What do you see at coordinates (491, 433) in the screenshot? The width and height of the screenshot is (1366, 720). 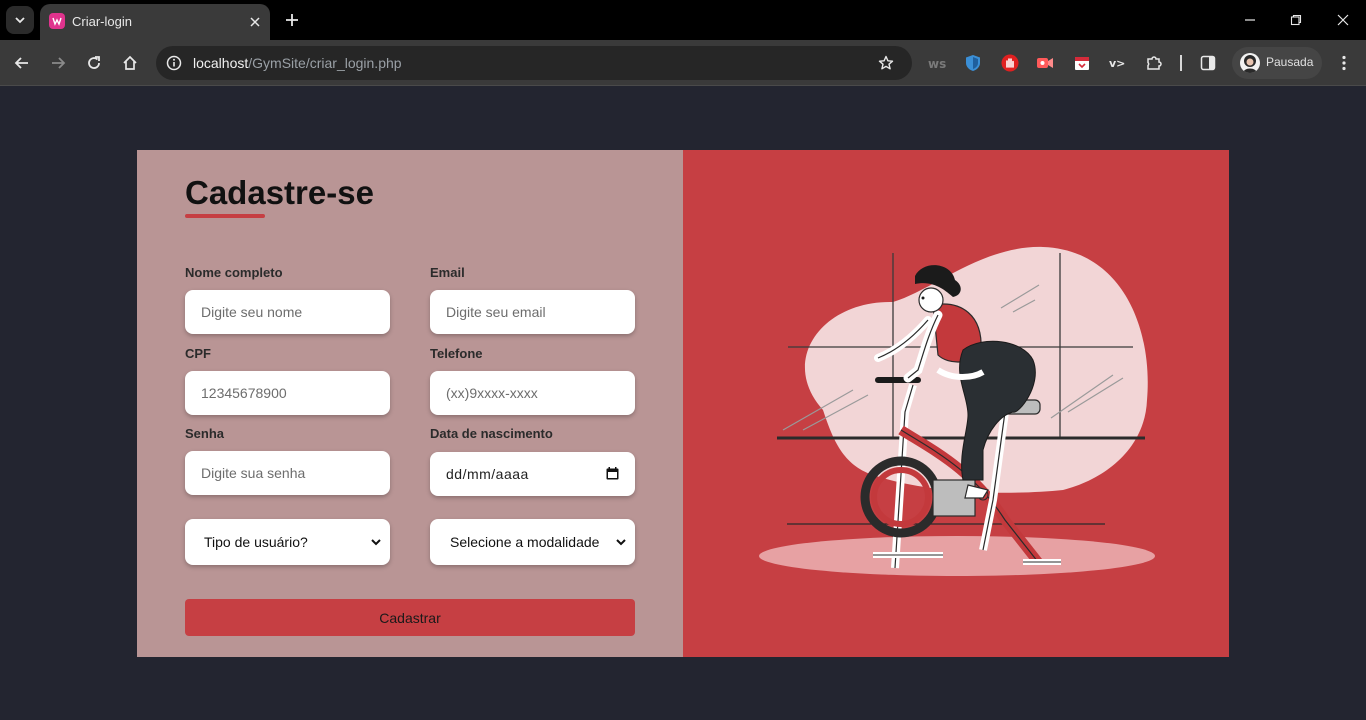 I see `birthdate-label: Data de nascimento` at bounding box center [491, 433].